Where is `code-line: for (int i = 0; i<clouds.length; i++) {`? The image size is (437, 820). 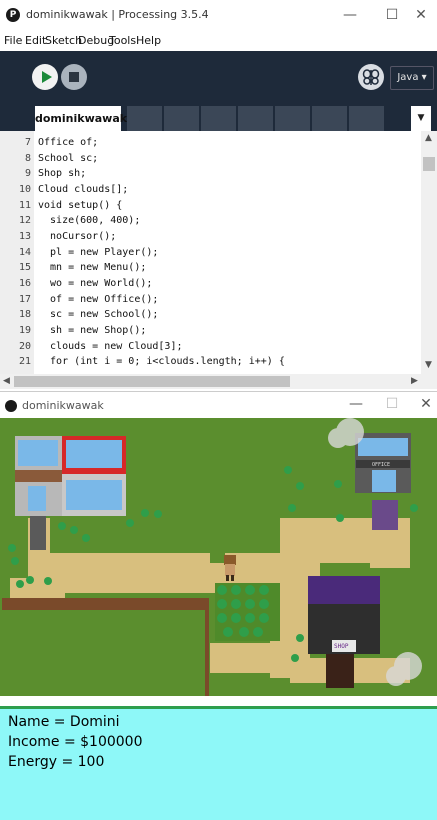
code-line: for (int i = 0; i<clouds.length; i++) { is located at coordinates (161, 361).